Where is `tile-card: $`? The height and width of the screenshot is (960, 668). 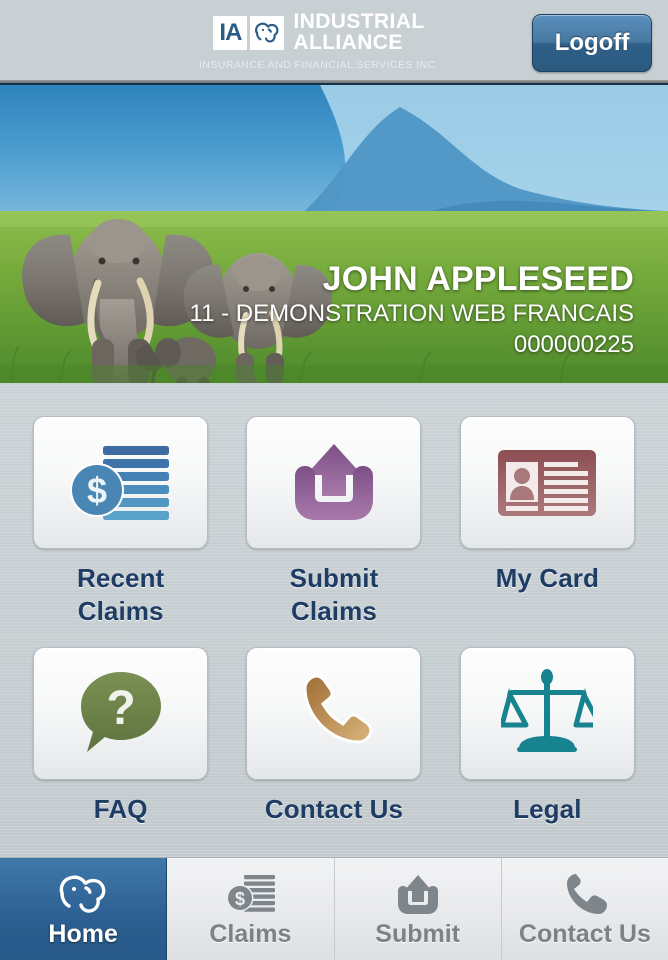
tile-card: $ is located at coordinates (121, 482).